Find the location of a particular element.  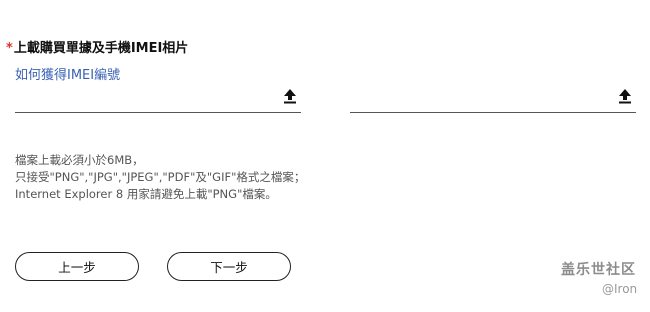

watermark-user: @Iron is located at coordinates (620, 289).